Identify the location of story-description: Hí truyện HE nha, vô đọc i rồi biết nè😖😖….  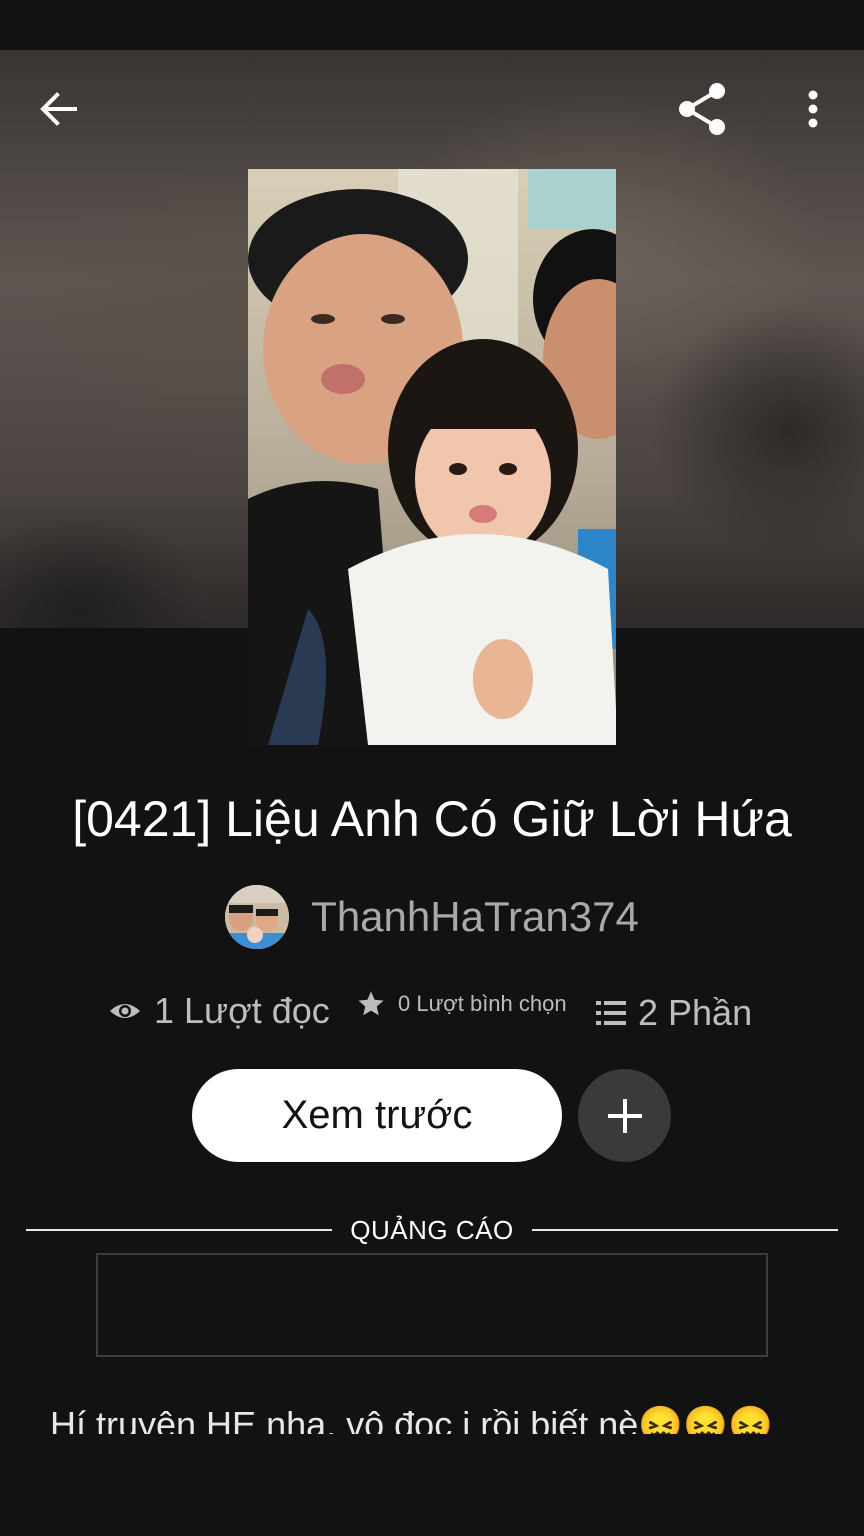
(411, 1419).